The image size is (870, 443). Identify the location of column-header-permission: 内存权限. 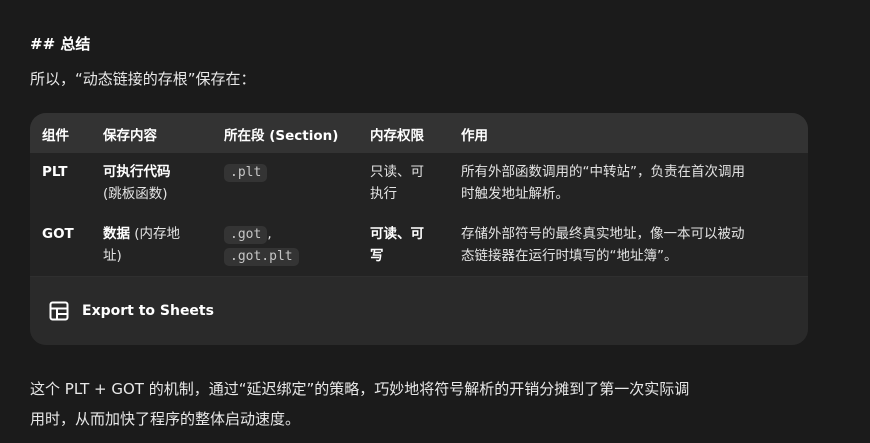
(397, 136).